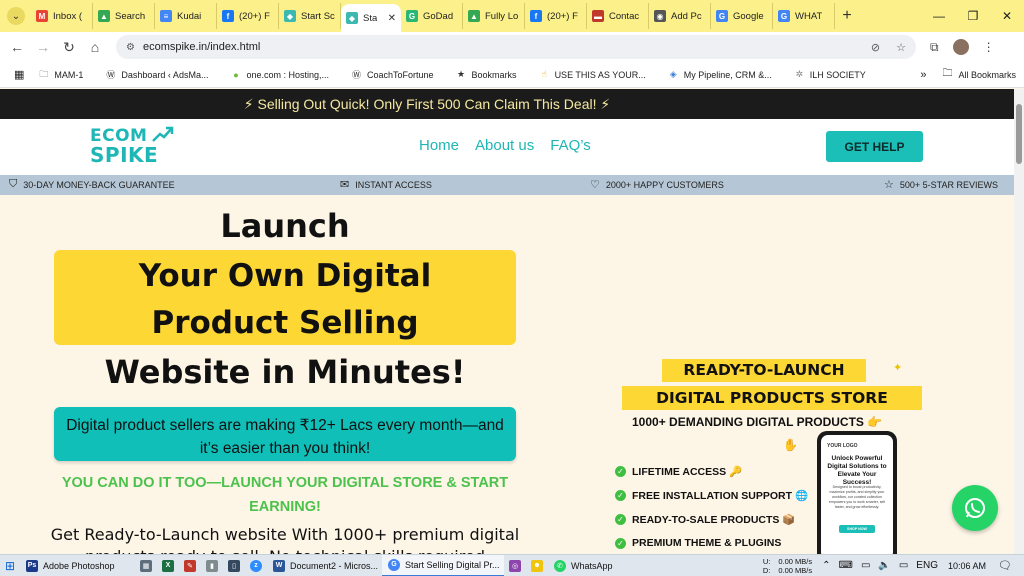  I want to click on ecomspike-logo: ECOM SPIKE, so click(135, 146).